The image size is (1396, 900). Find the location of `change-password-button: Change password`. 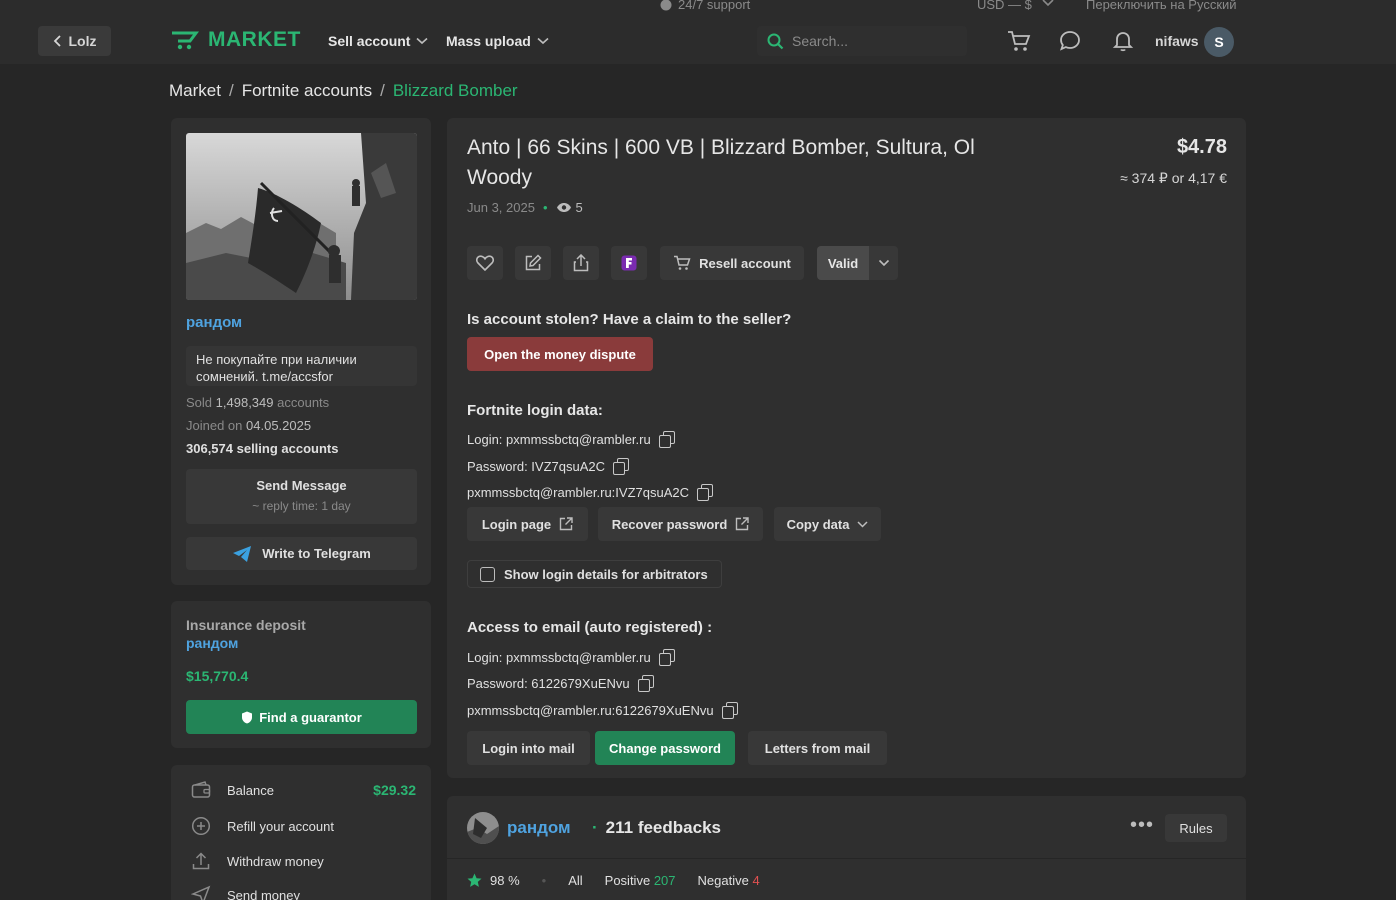

change-password-button: Change password is located at coordinates (665, 748).